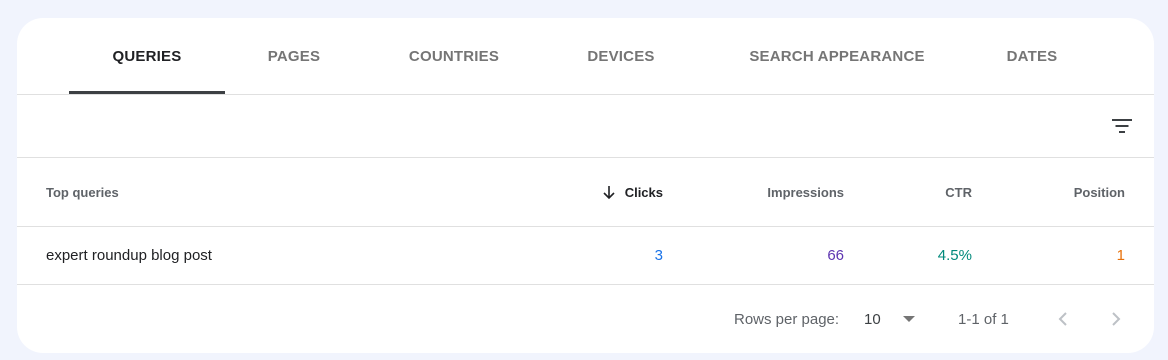 The height and width of the screenshot is (360, 1168). What do you see at coordinates (908, 319) in the screenshot?
I see `dropdown-caret-icon` at bounding box center [908, 319].